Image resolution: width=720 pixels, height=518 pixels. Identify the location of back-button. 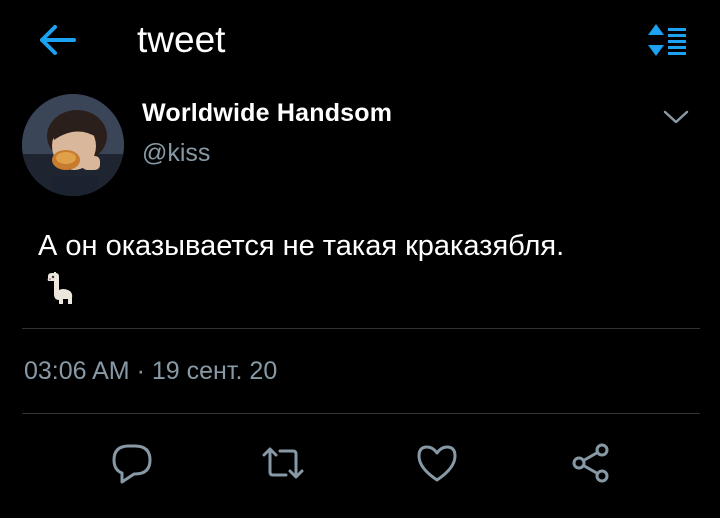
(57, 40).